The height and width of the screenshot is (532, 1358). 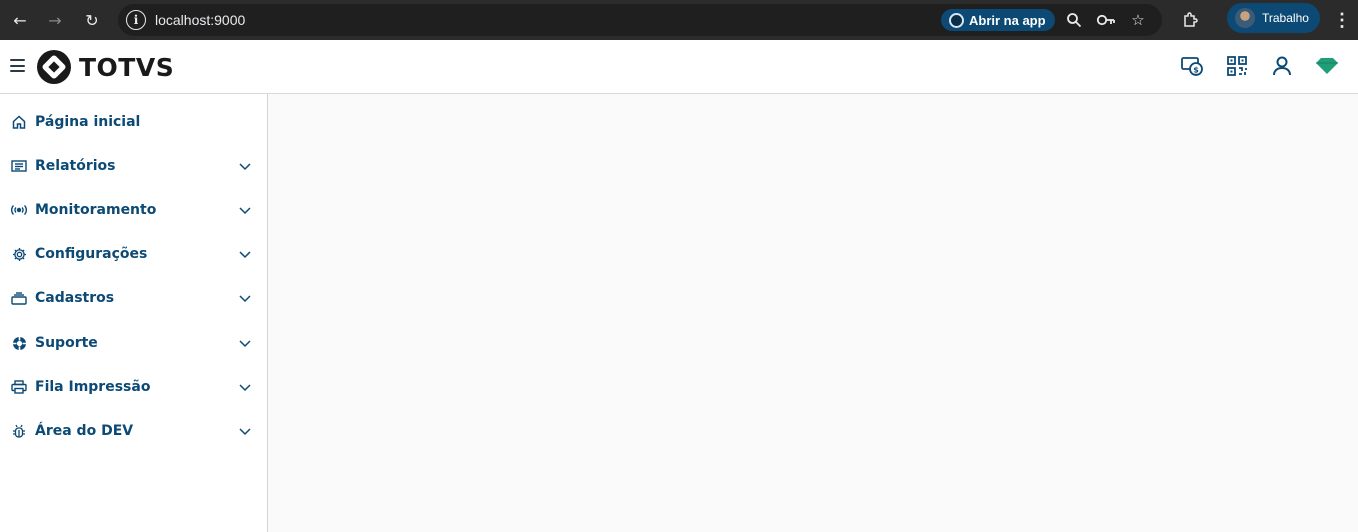 I want to click on reload-icon: ↻, so click(x=92, y=20).